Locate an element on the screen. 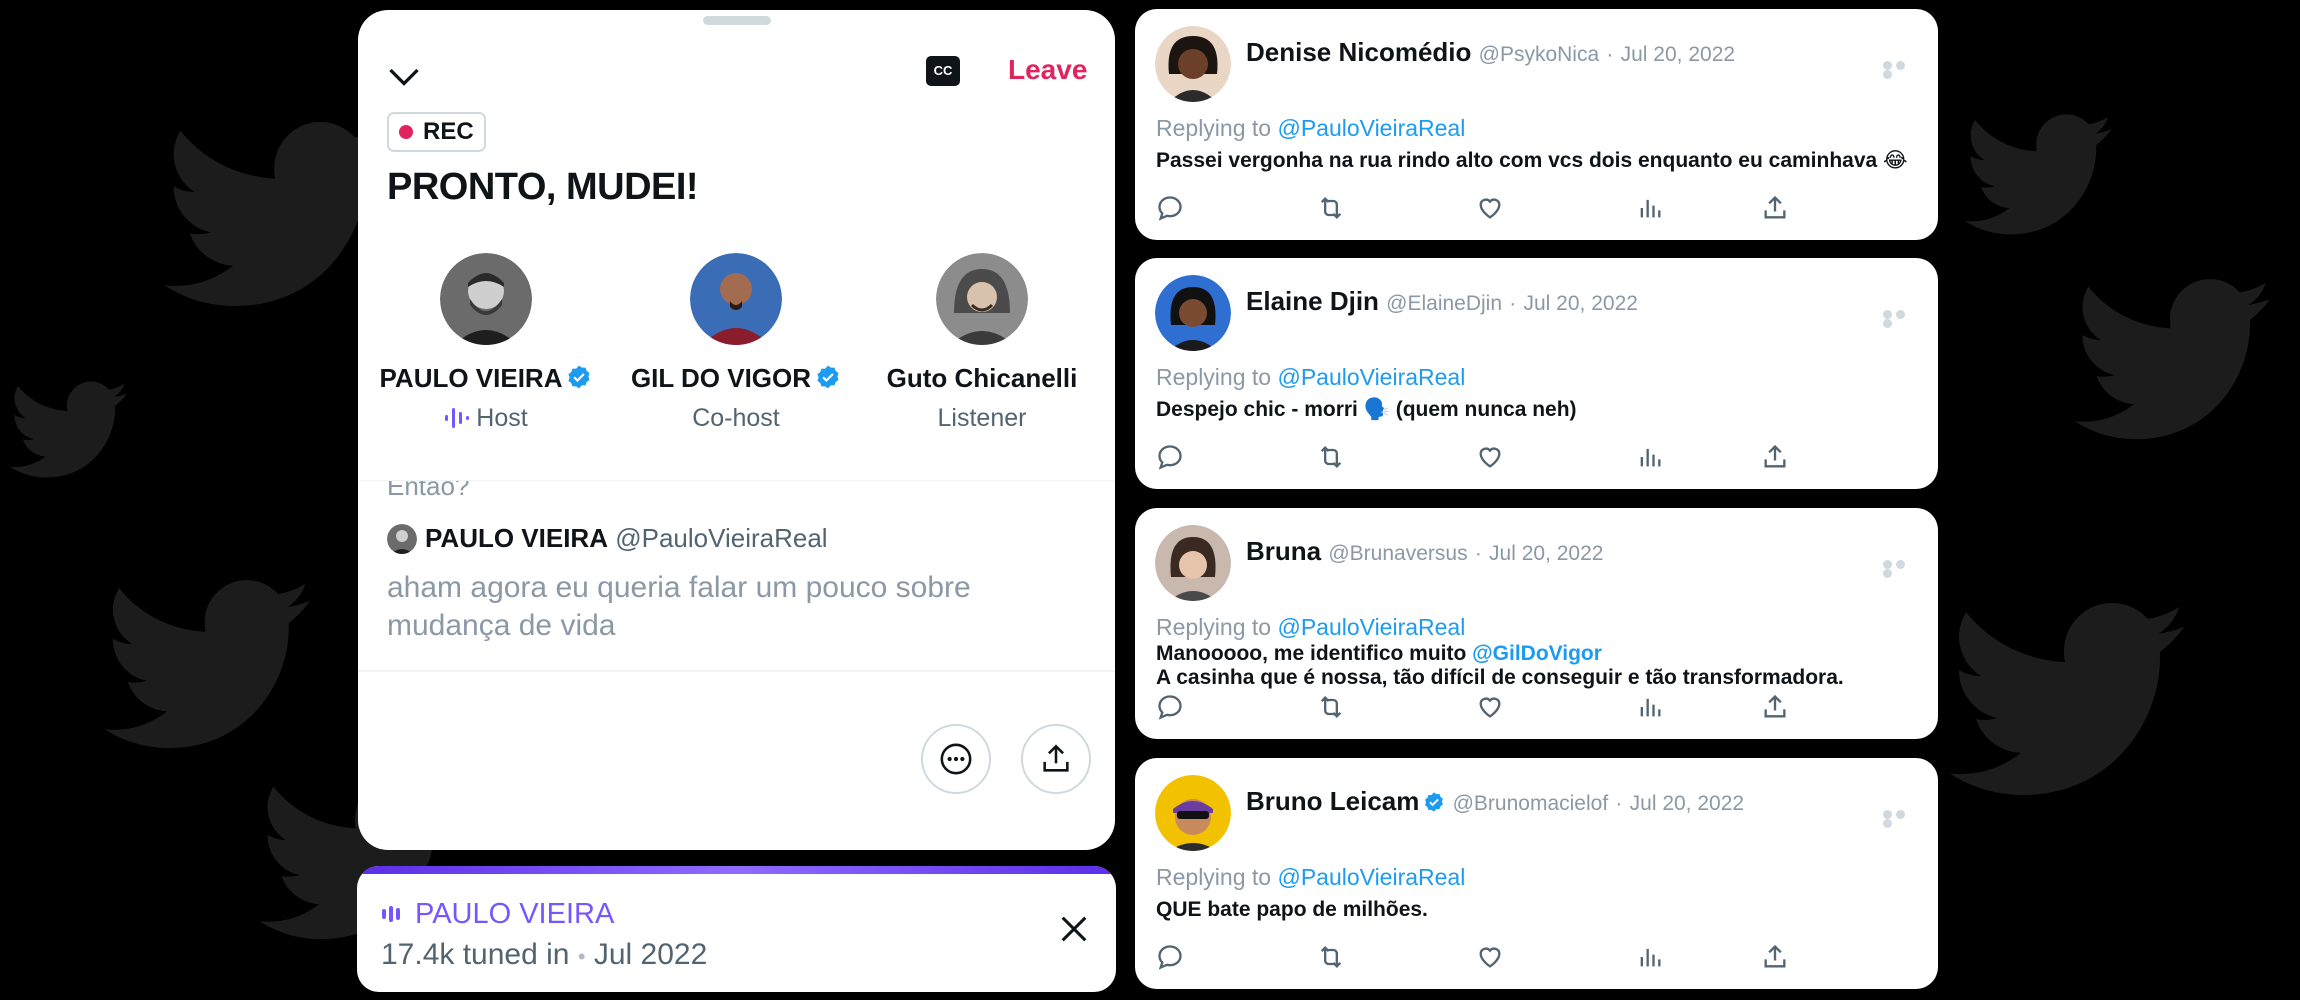 This screenshot has width=2300, height=1000. speaker-name: GIL DO VIGOR is located at coordinates (736, 378).